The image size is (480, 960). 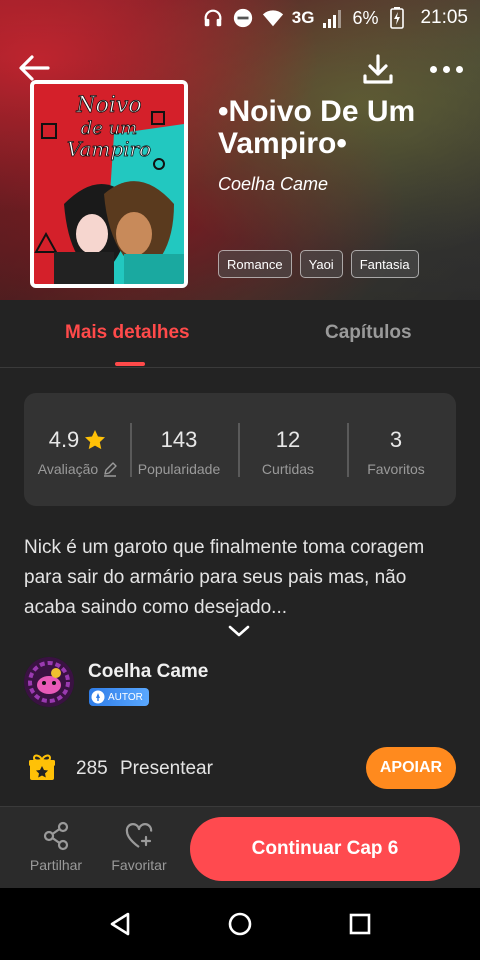 I want to click on popularity-label: Popularidade, so click(x=179, y=469).